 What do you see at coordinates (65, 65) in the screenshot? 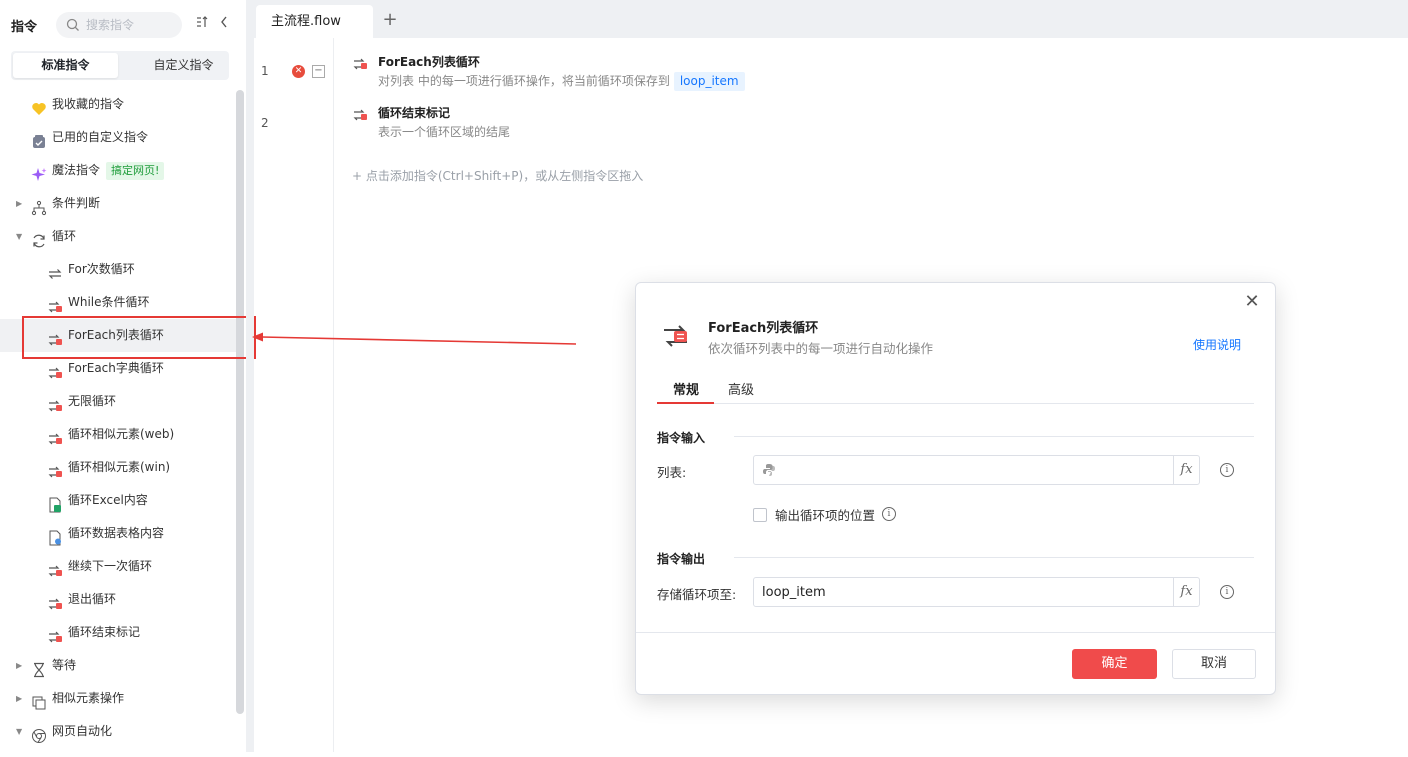
I see `tab-standard-commands: 标准指令` at bounding box center [65, 65].